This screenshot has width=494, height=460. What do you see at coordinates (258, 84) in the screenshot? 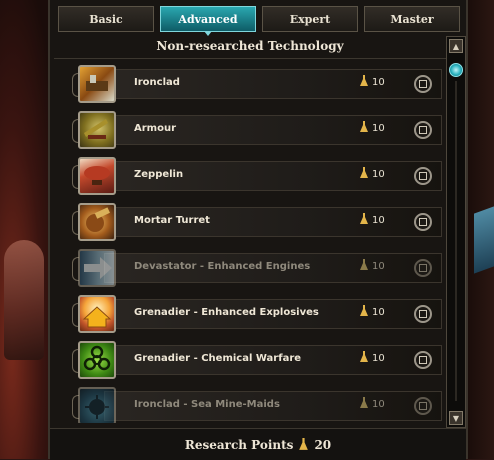
I see `technology-row: Ironclad 10` at bounding box center [258, 84].